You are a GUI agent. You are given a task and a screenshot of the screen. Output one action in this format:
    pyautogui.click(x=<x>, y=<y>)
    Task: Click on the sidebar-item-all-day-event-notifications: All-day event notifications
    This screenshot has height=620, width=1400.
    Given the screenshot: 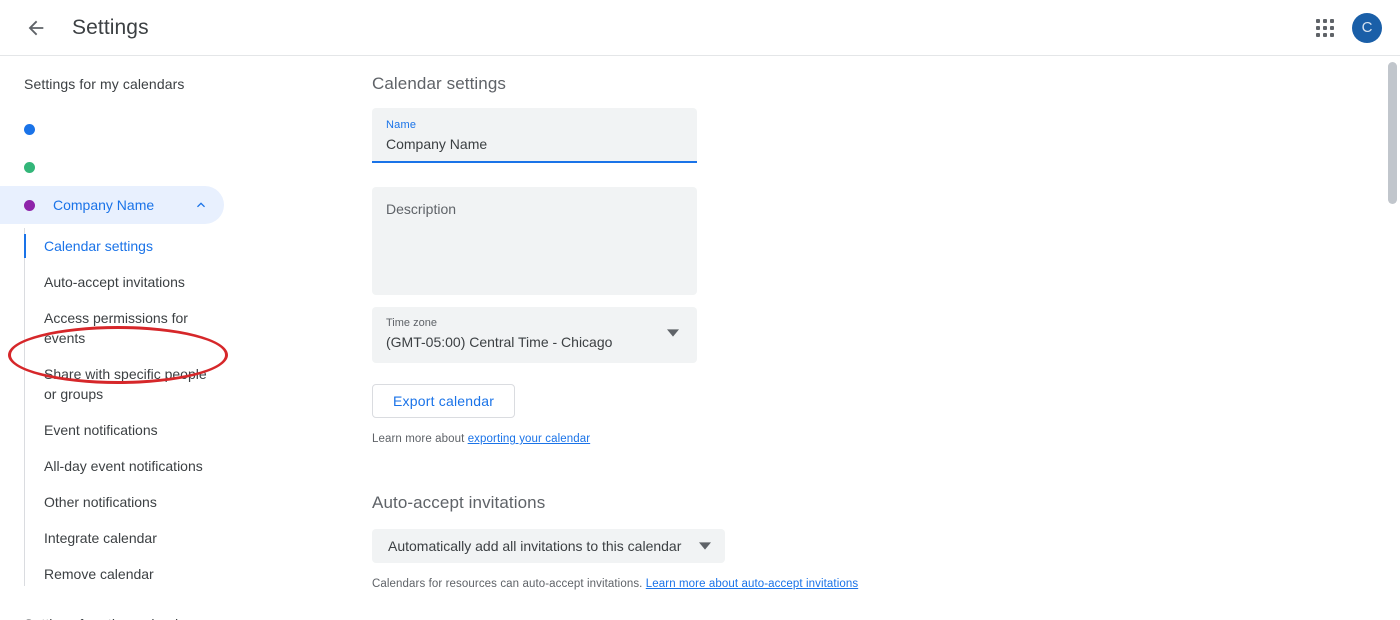 What is the action you would take?
    pyautogui.click(x=112, y=466)
    